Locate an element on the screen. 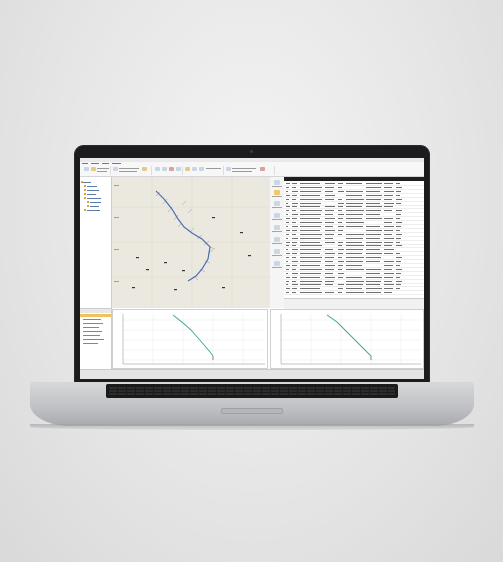  tool-button-active is located at coordinates (277, 192).